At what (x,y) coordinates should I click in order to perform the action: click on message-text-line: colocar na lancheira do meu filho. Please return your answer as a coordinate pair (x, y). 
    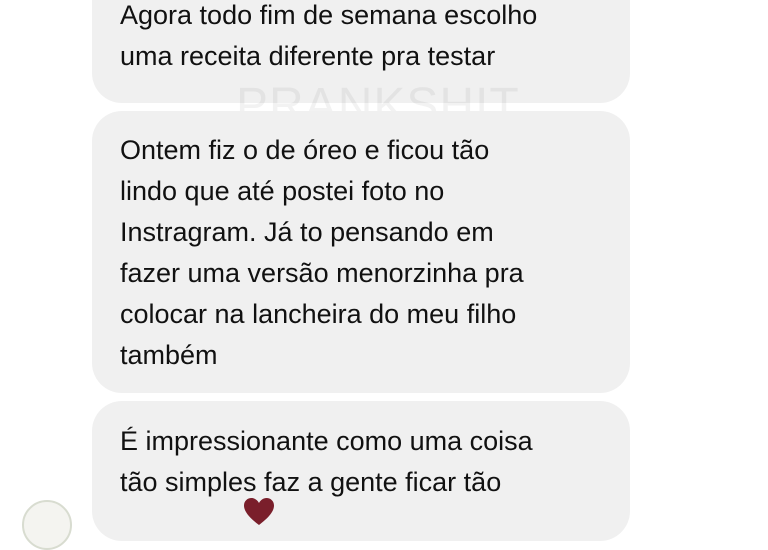
    Looking at the image, I should click on (318, 314).